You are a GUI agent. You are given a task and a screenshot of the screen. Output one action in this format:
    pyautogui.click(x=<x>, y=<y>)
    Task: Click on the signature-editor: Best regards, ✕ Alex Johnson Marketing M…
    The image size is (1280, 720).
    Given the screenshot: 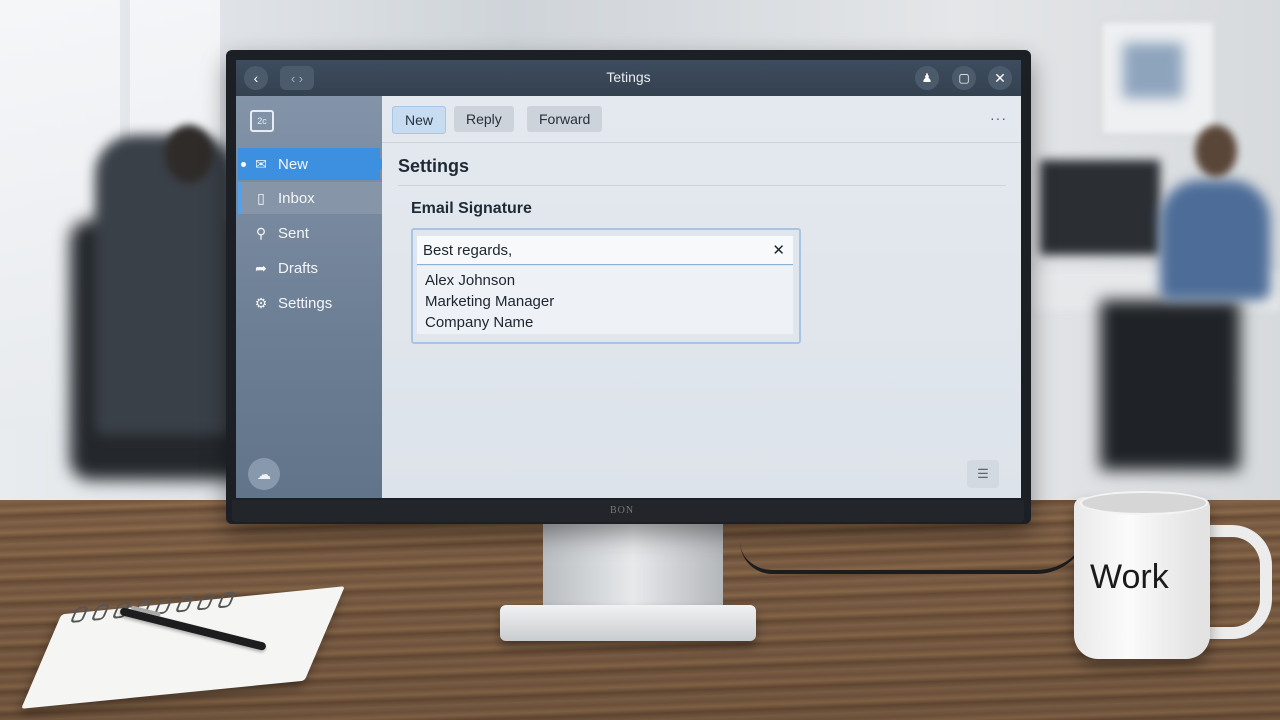 What is the action you would take?
    pyautogui.click(x=606, y=286)
    